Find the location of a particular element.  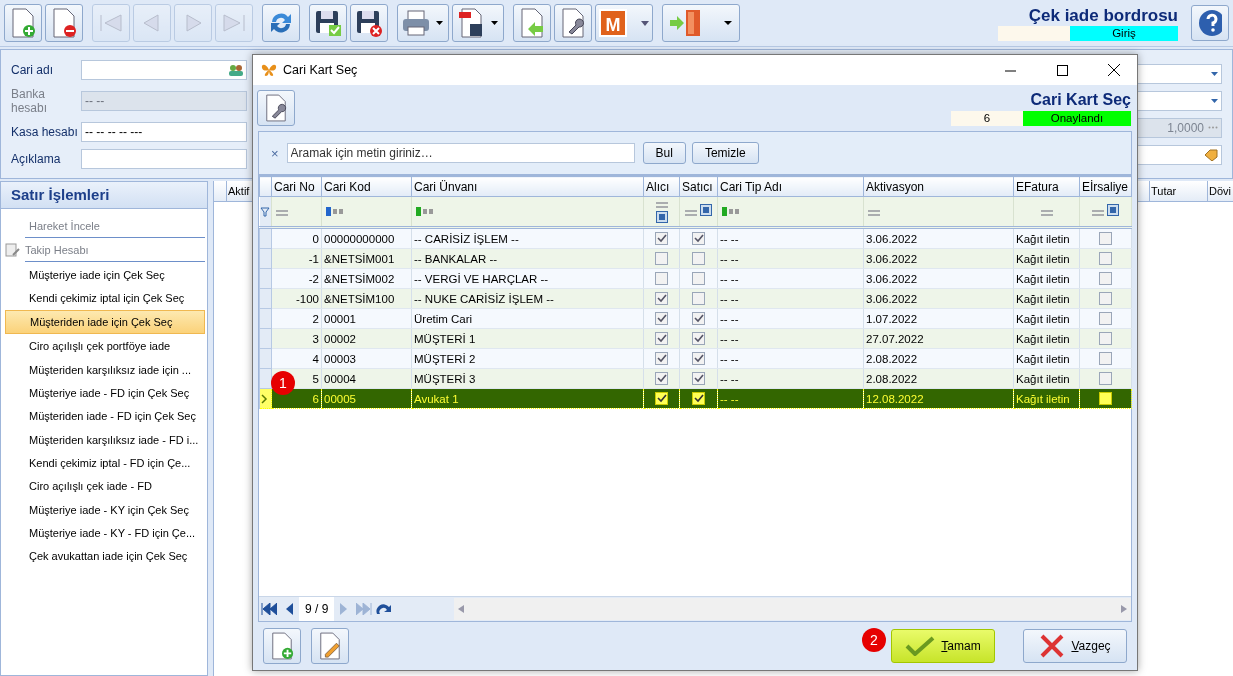

last-icon is located at coordinates (364, 609).